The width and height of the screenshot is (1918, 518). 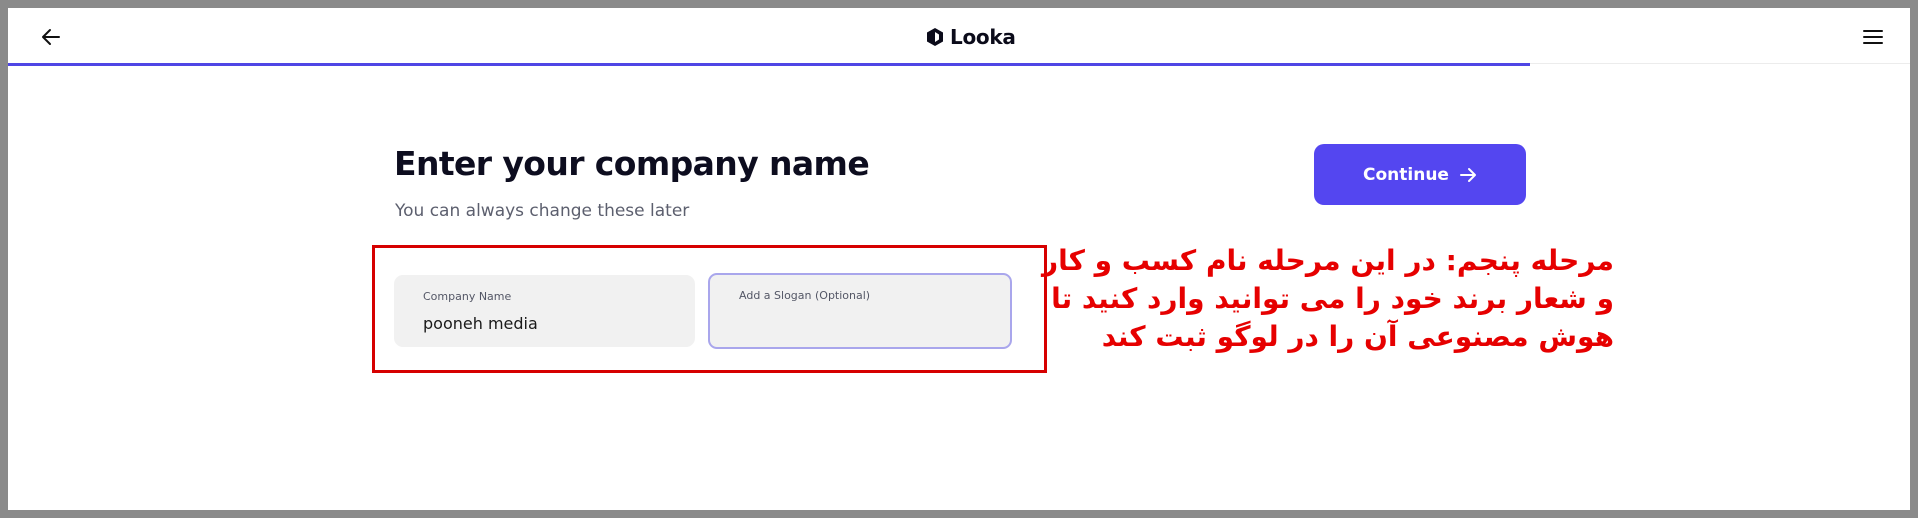 What do you see at coordinates (544, 311) in the screenshot?
I see `company-name-field: Company Name pooneh media` at bounding box center [544, 311].